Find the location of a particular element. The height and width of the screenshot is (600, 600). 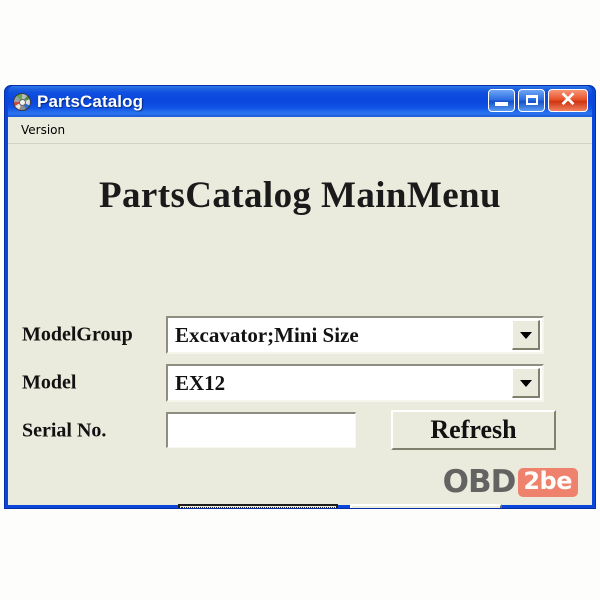

page-title: PartsCatalog MainMenu is located at coordinates (300, 195).